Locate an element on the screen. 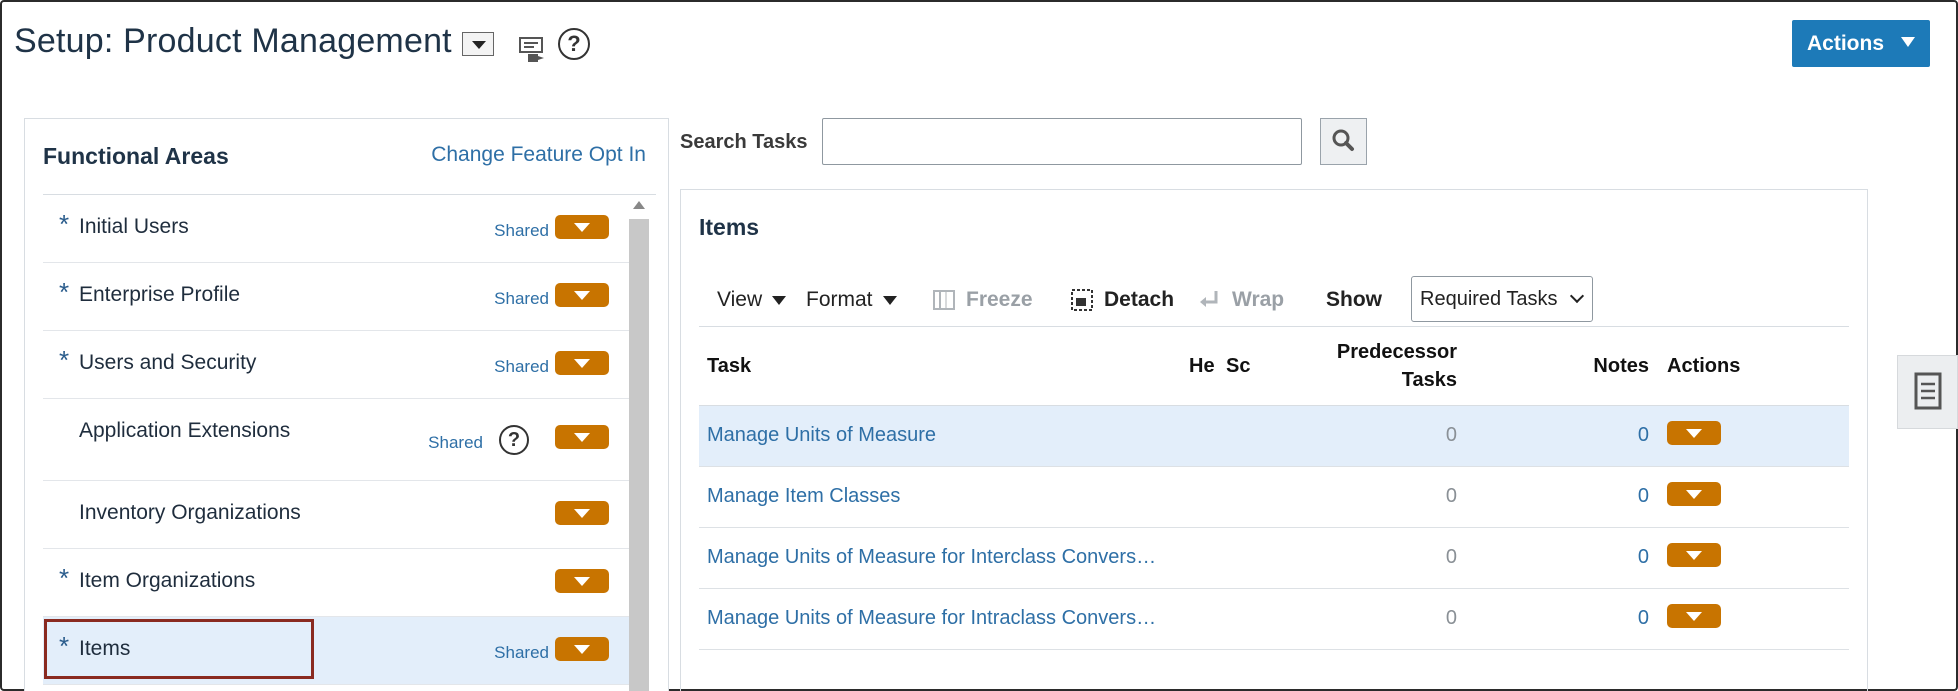 Image resolution: width=1958 pixels, height=691 pixels. functional-areas-title: Functional Areas is located at coordinates (136, 156).